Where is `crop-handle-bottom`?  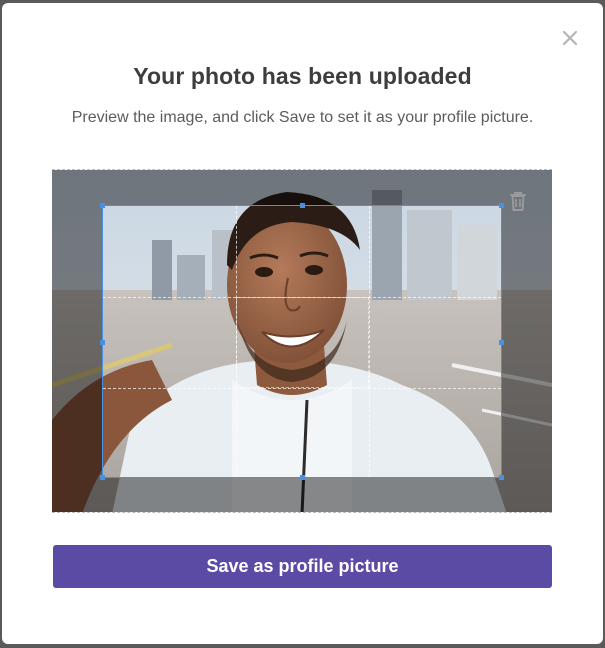 crop-handle-bottom is located at coordinates (302, 477).